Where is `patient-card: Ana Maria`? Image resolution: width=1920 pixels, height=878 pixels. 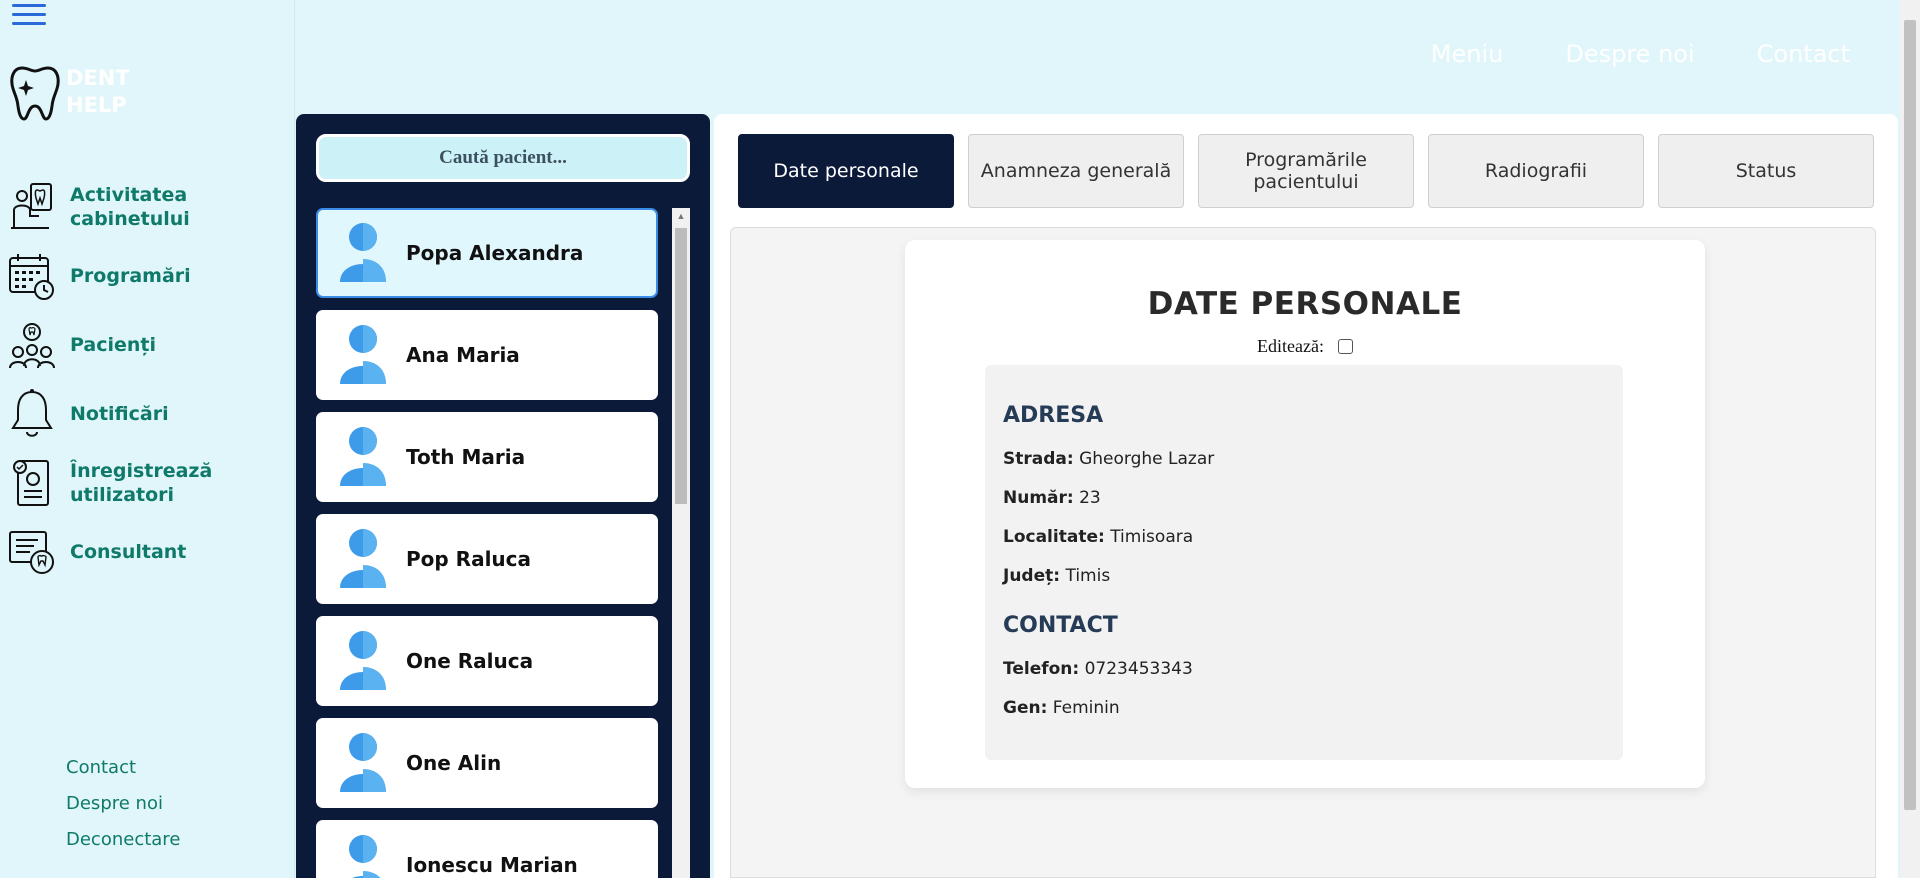
patient-card: Ana Maria is located at coordinates (487, 355).